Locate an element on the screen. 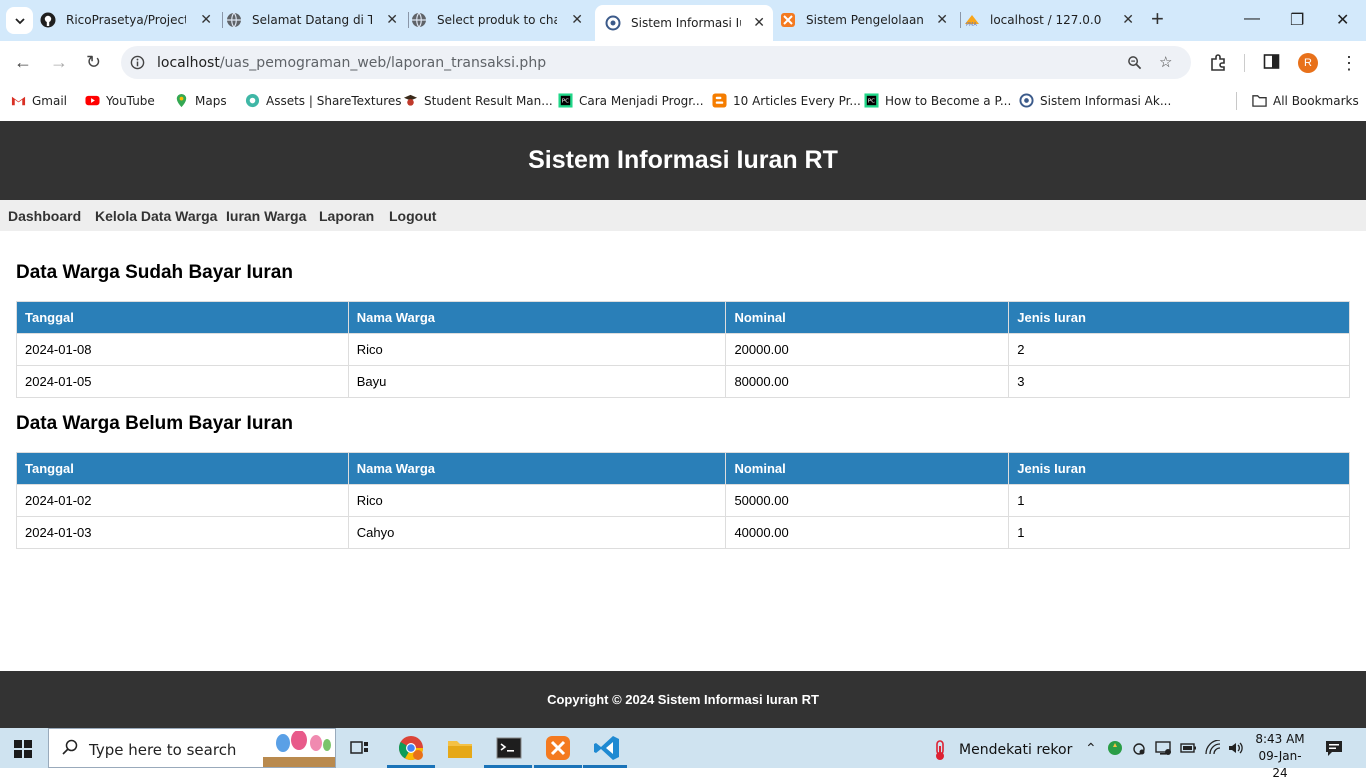  tab-title: Selamat Datang di To is located at coordinates (312, 20).